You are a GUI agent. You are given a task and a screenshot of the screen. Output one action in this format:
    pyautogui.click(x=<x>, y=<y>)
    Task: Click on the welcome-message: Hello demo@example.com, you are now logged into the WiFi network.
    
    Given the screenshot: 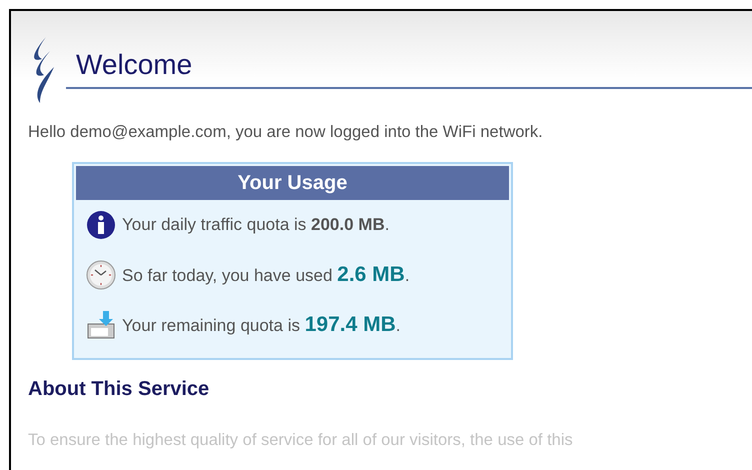 What is the action you would take?
    pyautogui.click(x=286, y=132)
    